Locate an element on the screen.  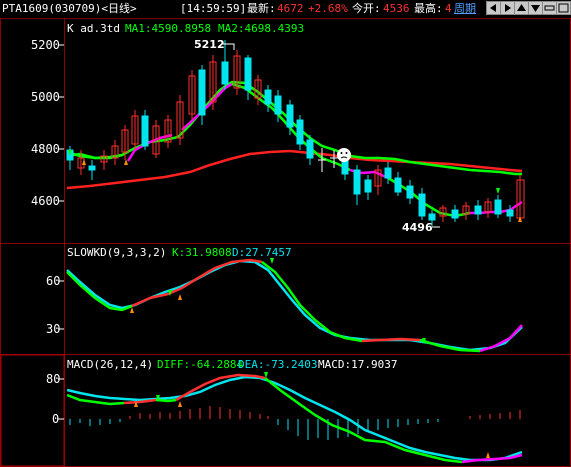
macd-signal-arrows is located at coordinates (312, 415).